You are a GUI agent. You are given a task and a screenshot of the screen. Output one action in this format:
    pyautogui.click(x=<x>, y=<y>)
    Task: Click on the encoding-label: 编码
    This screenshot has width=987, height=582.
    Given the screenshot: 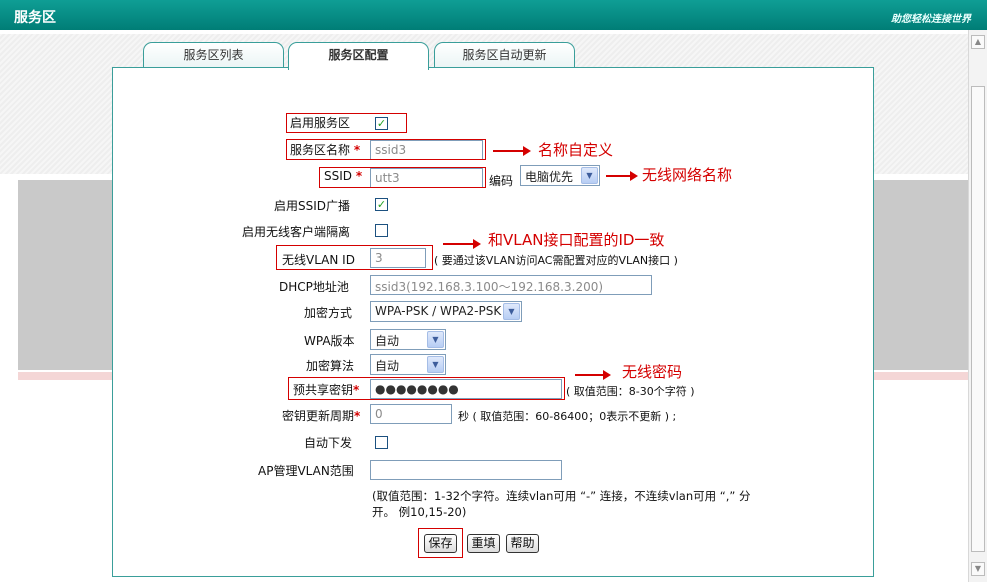 What is the action you would take?
    pyautogui.click(x=501, y=181)
    